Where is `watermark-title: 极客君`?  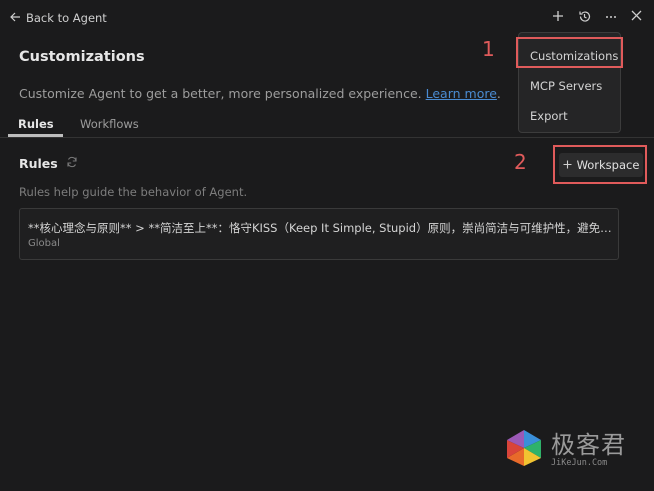 watermark-title: 极客君 is located at coordinates (588, 444).